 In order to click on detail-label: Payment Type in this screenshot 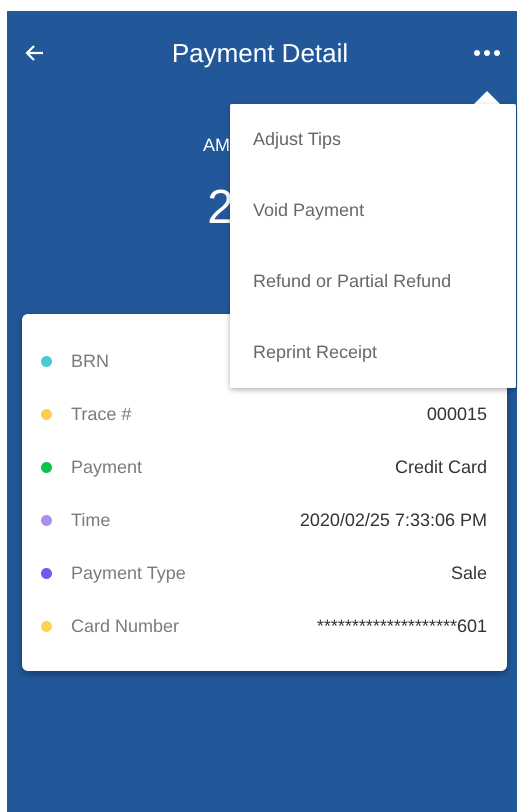, I will do `click(128, 573)`.